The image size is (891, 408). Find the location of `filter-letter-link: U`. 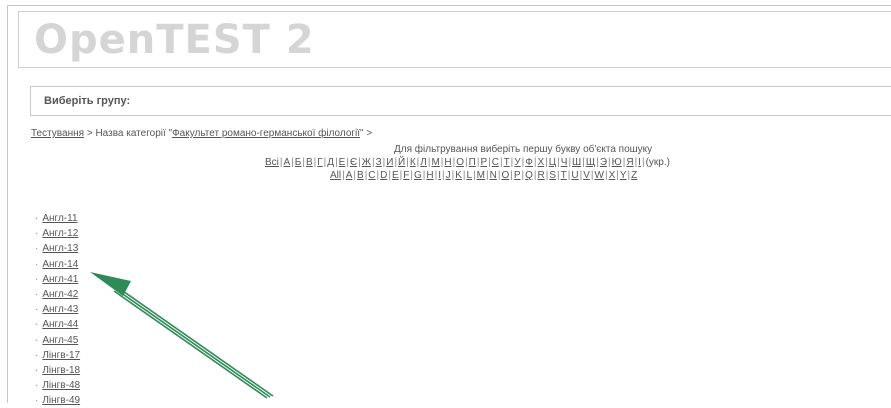

filter-letter-link: U is located at coordinates (574, 175).